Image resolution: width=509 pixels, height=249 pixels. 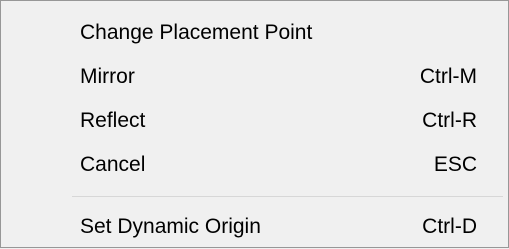 What do you see at coordinates (196, 32) in the screenshot?
I see `menu-item-label: Change Placement Point` at bounding box center [196, 32].